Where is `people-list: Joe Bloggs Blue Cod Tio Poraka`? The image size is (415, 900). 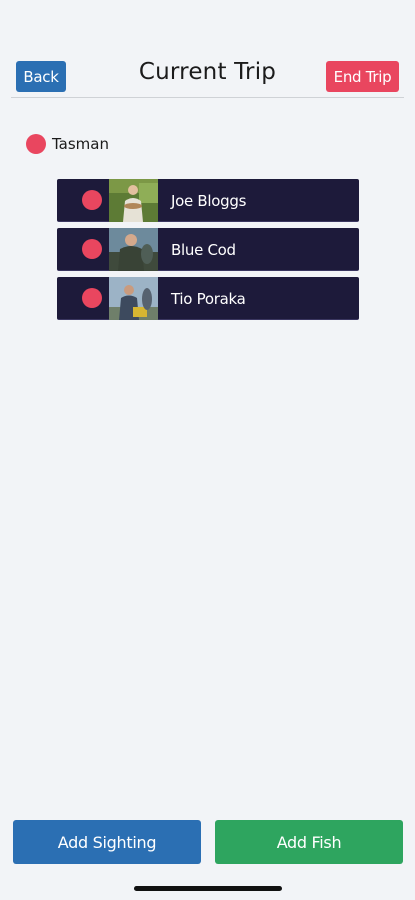
people-list: Joe Bloggs Blue Cod Tio Poraka is located at coordinates (208, 252).